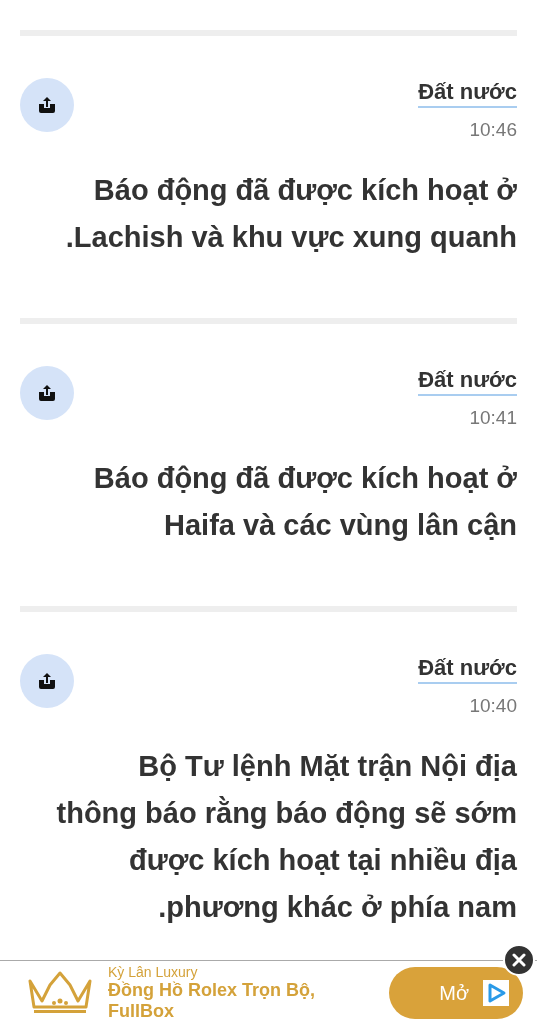 The image size is (537, 1024). I want to click on play-icon, so click(496, 992).